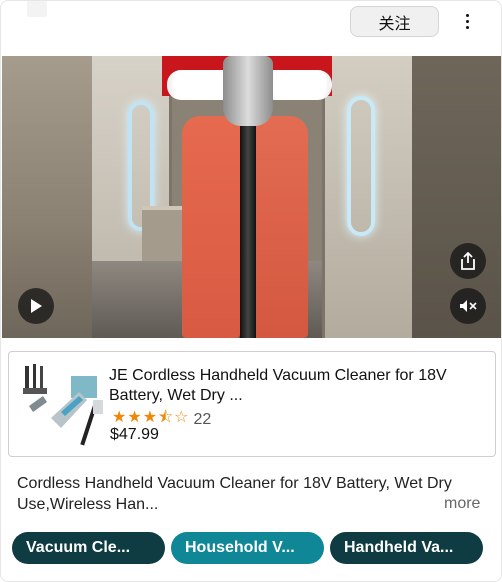 The height and width of the screenshot is (582, 502). I want to click on share-icon, so click(468, 261).